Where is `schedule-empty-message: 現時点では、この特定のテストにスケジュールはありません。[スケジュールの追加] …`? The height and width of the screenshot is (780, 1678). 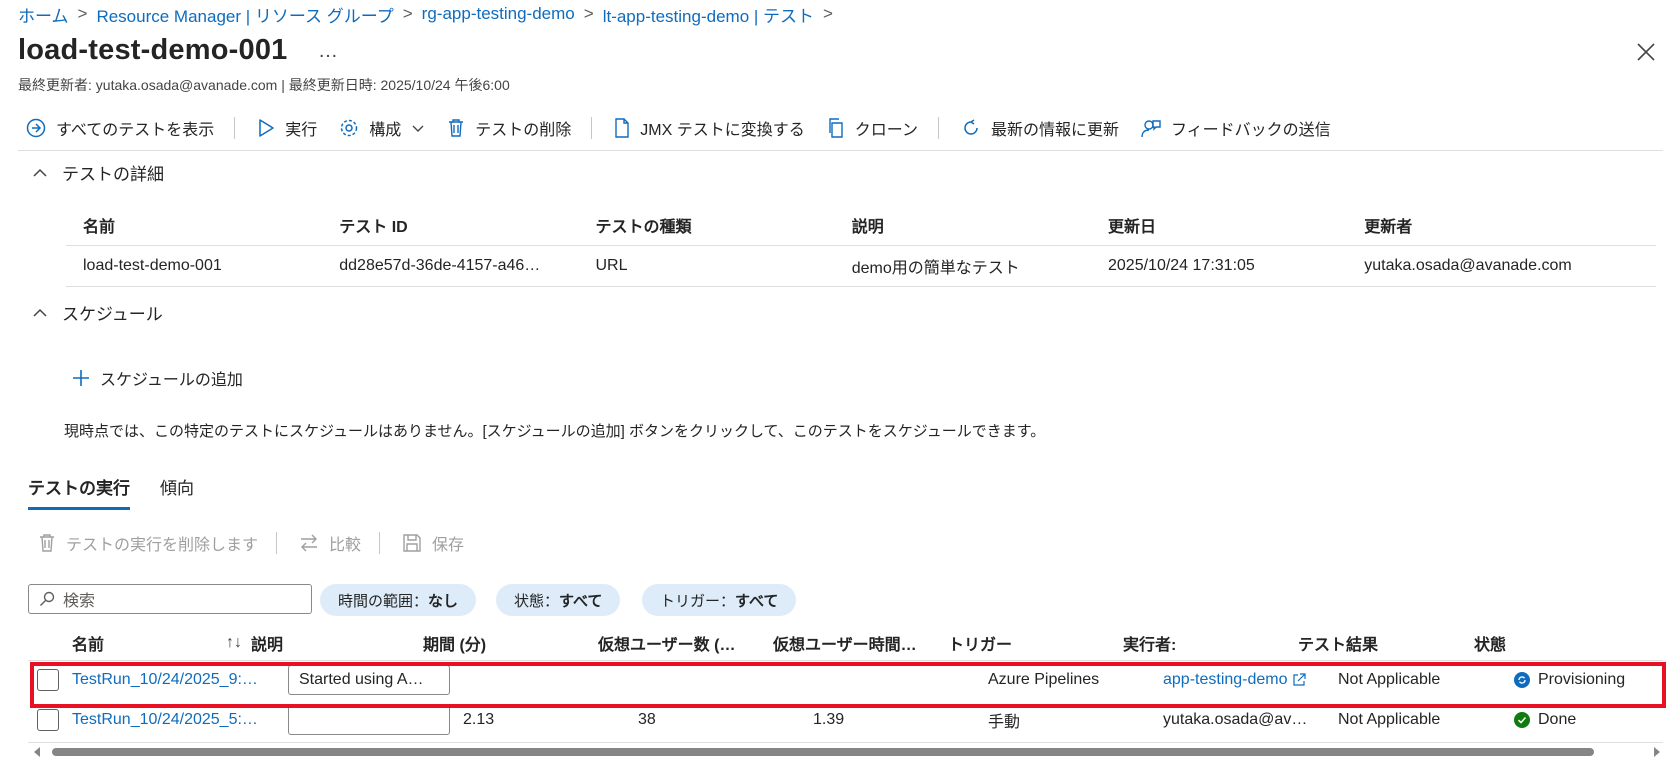
schedule-empty-message: 現時点では、この特定のテストにスケジュールはありません。[スケジュールの追加] … is located at coordinates (555, 431).